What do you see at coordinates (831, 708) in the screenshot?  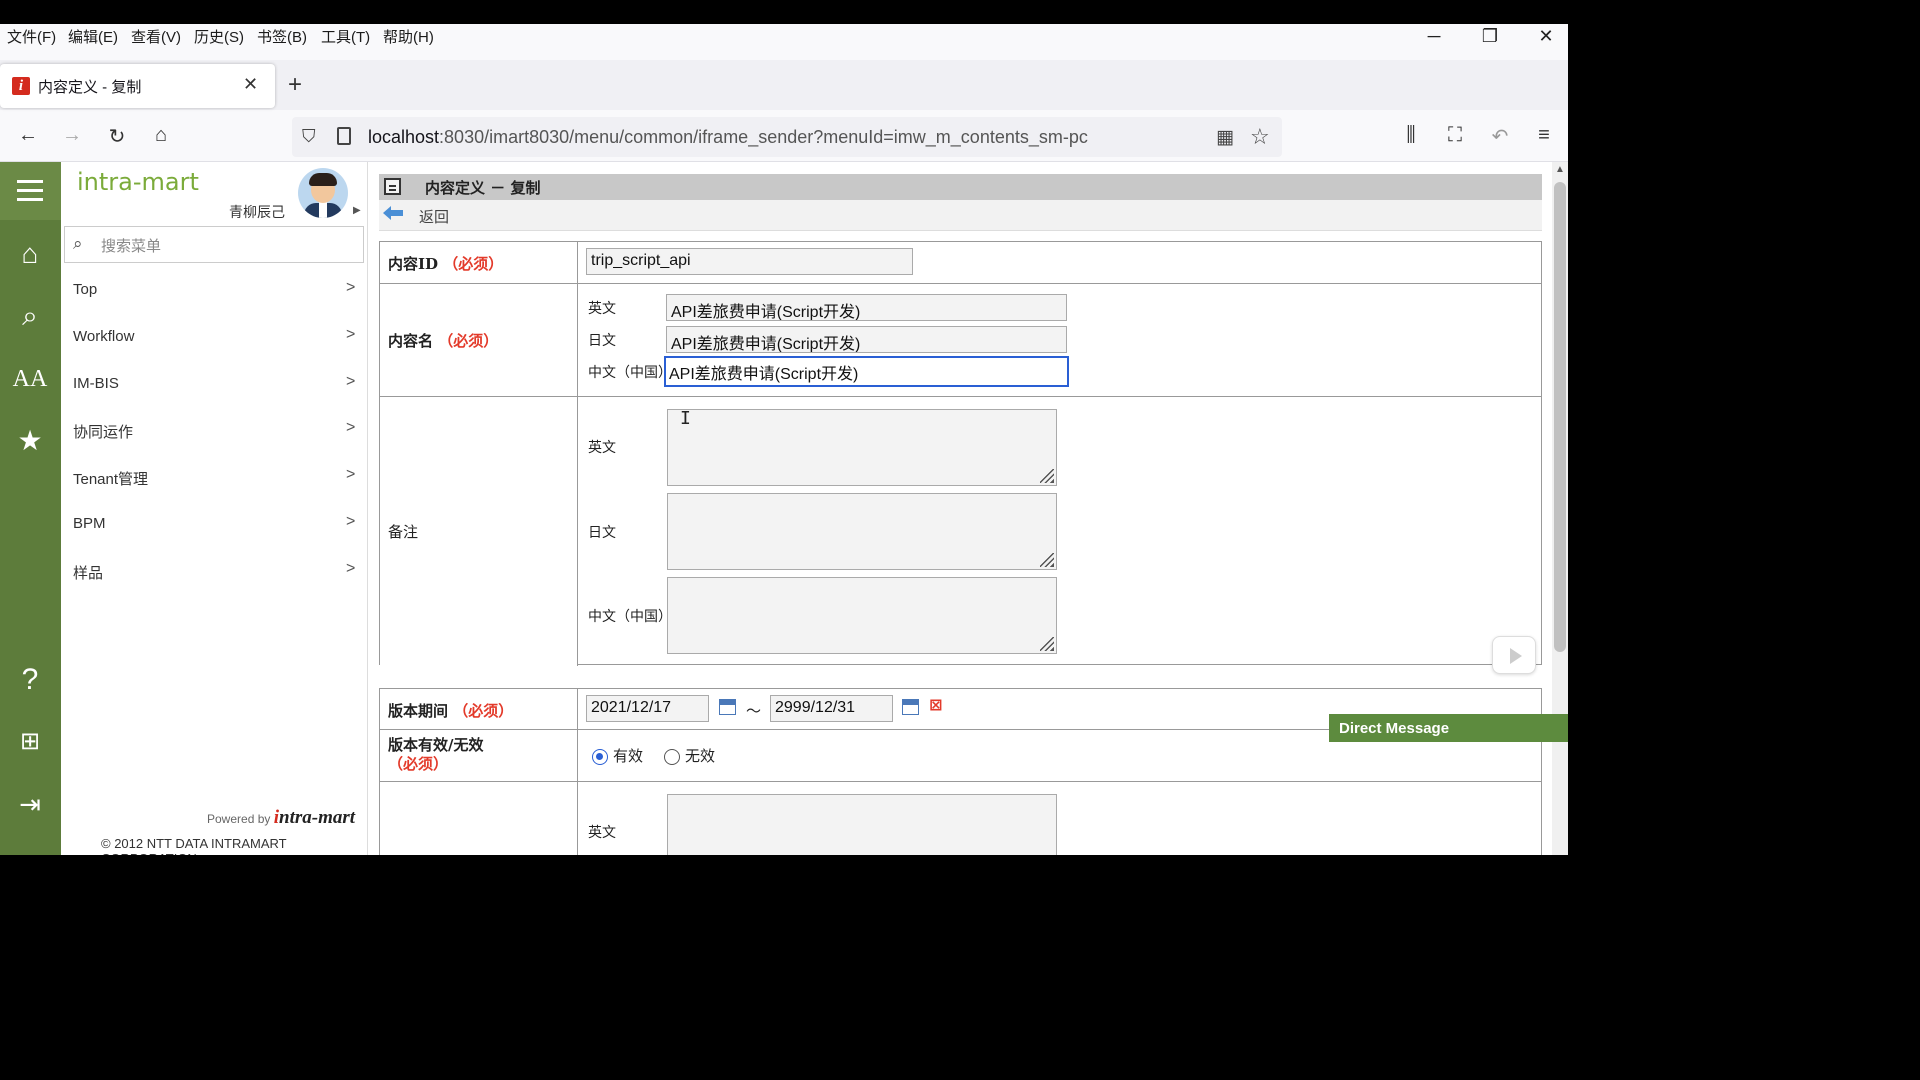 I see `period-to-input: 2999/12/31` at bounding box center [831, 708].